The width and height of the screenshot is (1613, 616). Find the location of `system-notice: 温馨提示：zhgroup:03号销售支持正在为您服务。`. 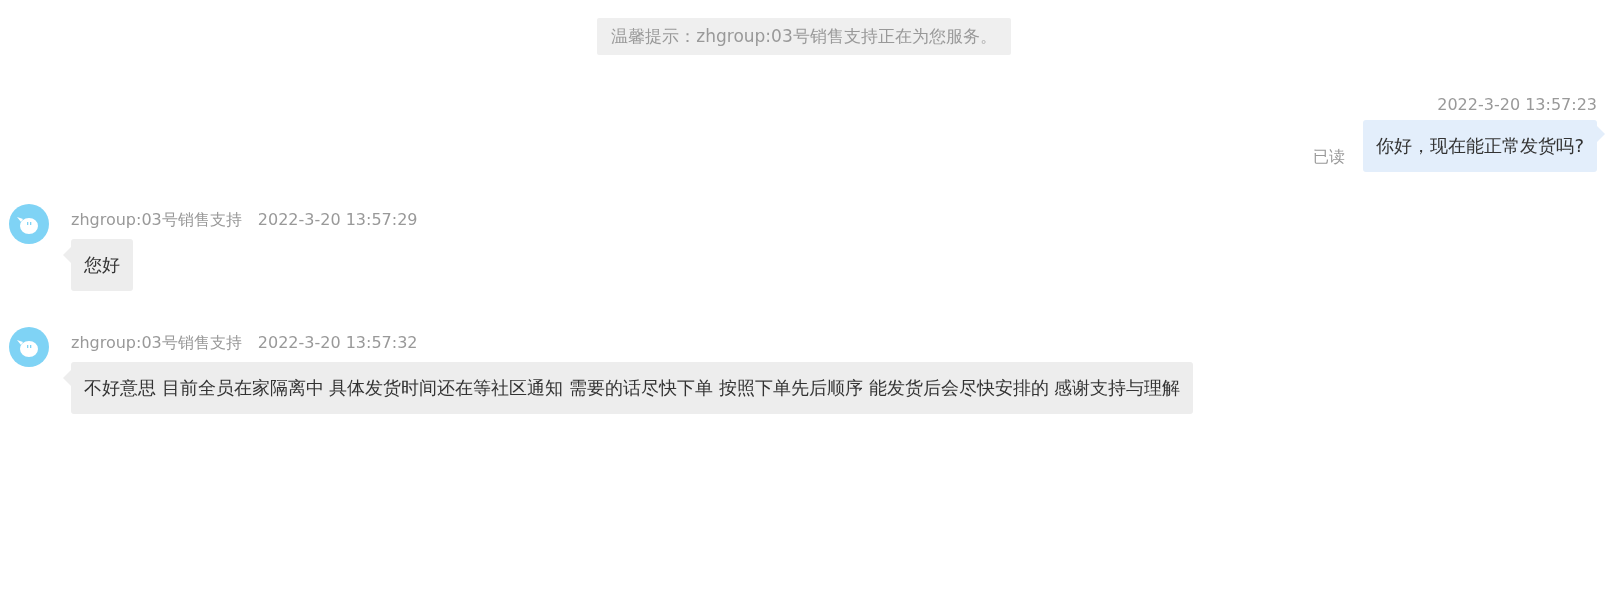

system-notice: 温馨提示：zhgroup:03号销售支持正在为您服务。 is located at coordinates (804, 36).